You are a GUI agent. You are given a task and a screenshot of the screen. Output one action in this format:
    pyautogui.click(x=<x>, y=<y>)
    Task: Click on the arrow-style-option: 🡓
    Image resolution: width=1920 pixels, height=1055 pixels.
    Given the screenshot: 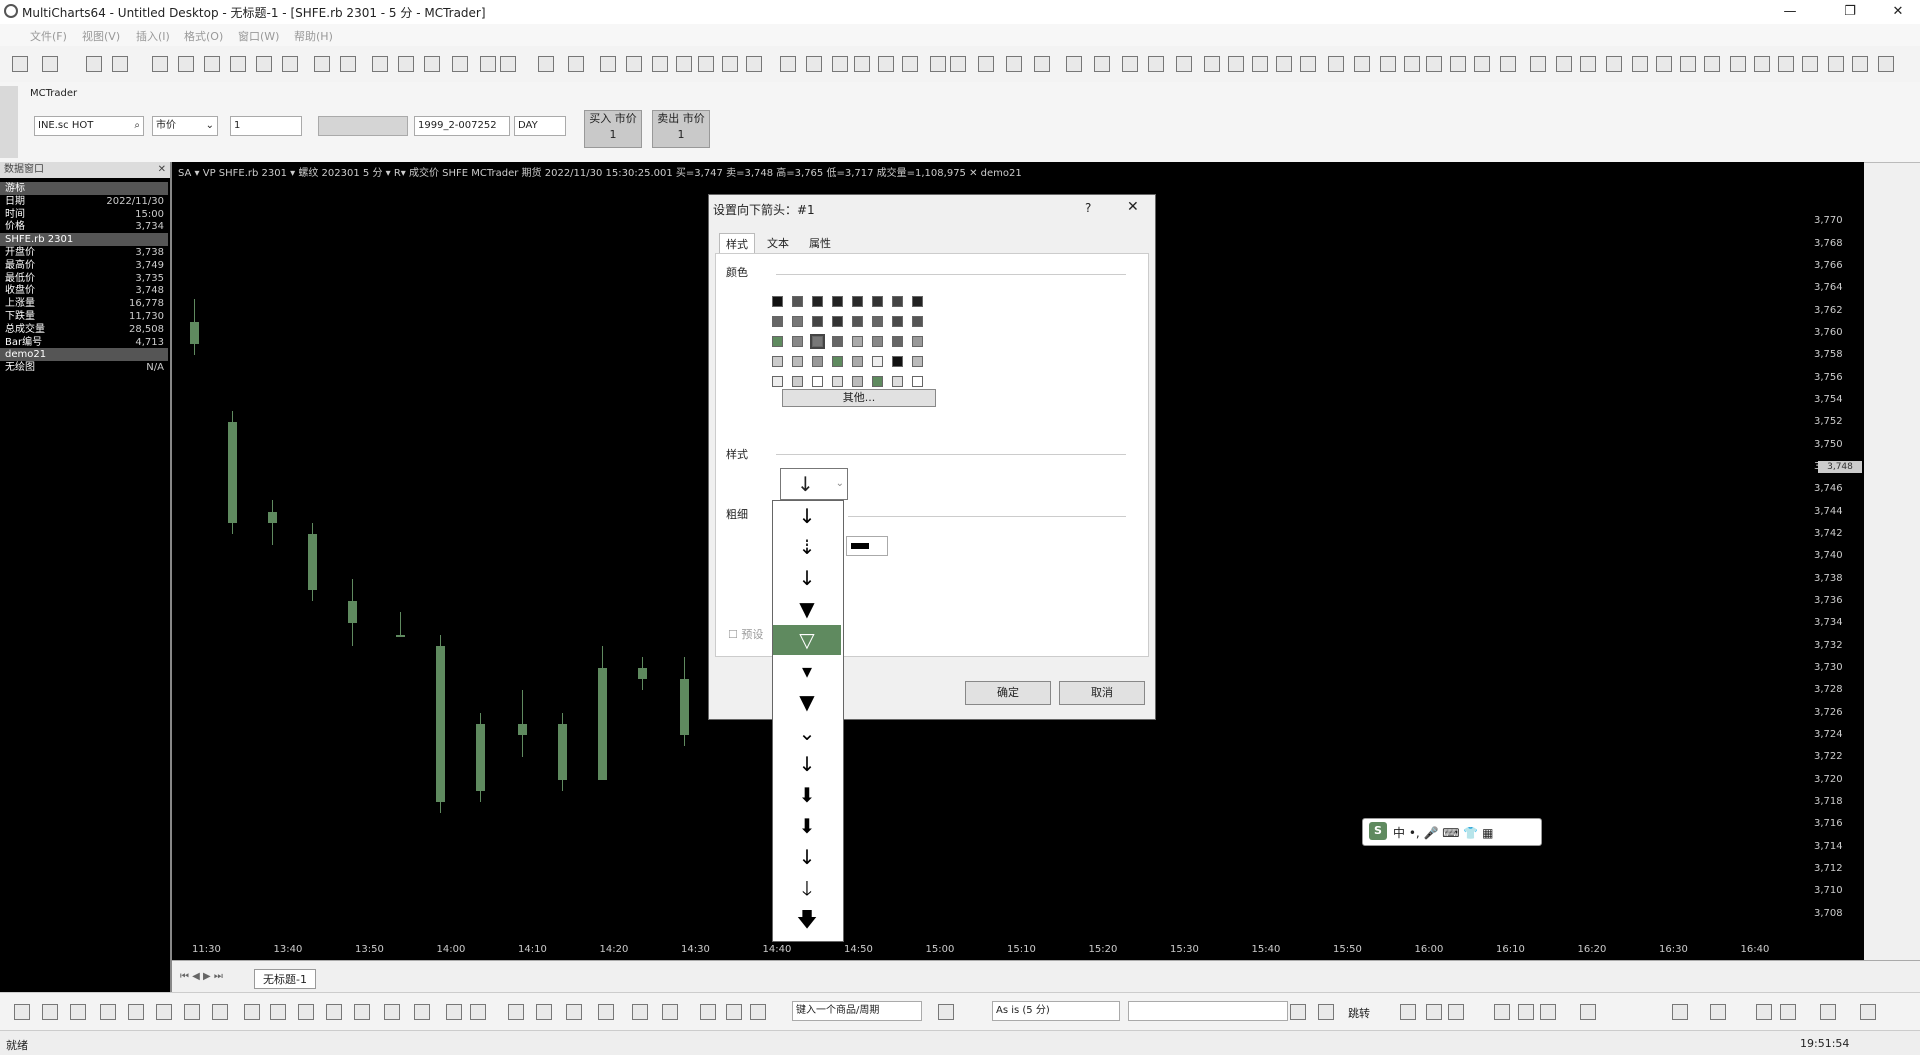 What is the action you would take?
    pyautogui.click(x=807, y=888)
    